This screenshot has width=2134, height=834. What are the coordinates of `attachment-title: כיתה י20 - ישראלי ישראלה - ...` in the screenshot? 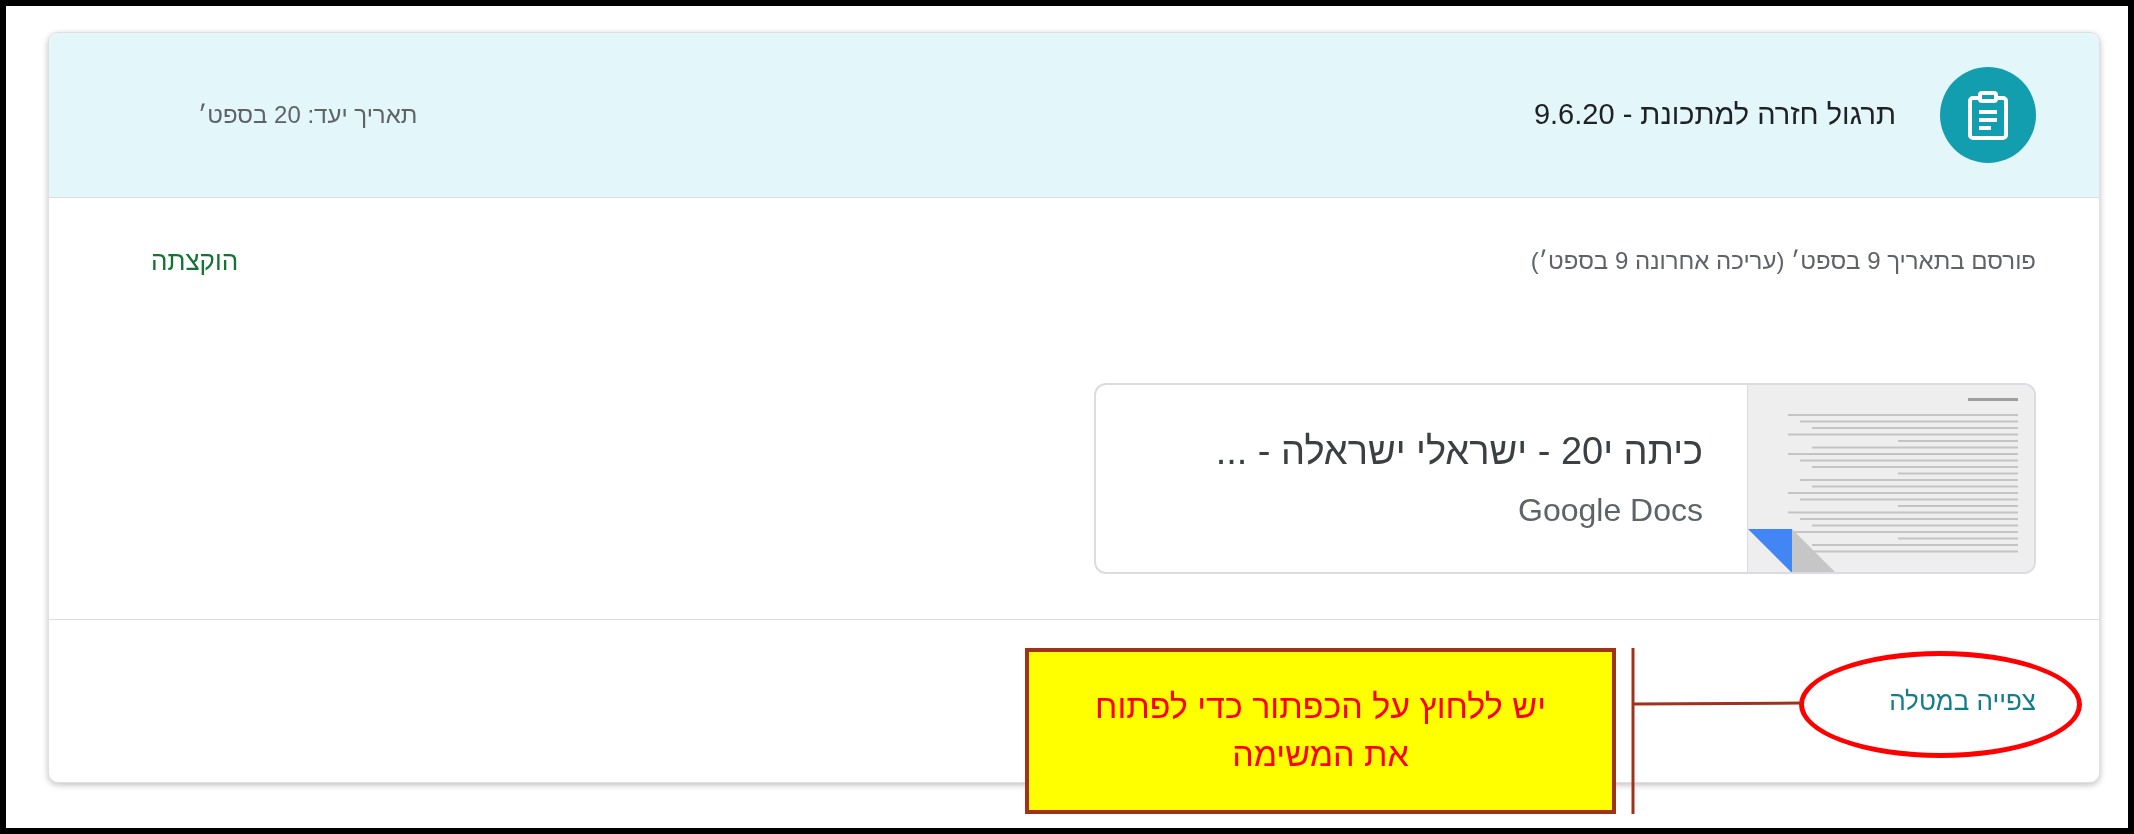 It's located at (1459, 451).